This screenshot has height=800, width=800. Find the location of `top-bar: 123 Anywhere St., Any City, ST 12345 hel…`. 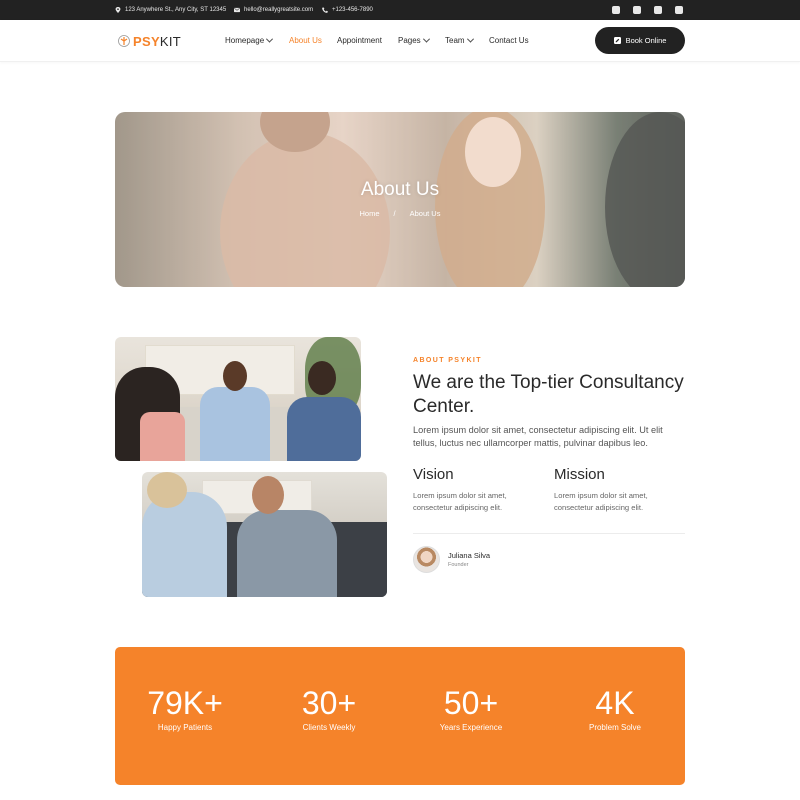

top-bar: 123 Anywhere St., Any City, ST 12345 hel… is located at coordinates (400, 10).